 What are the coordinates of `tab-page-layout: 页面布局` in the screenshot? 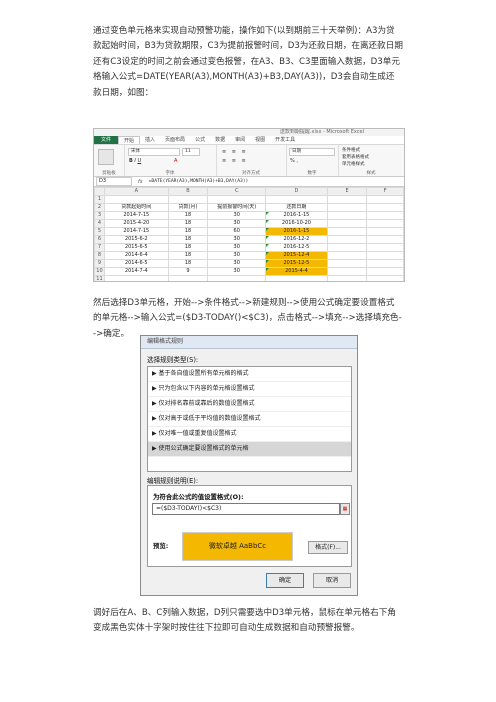 It's located at (175, 140).